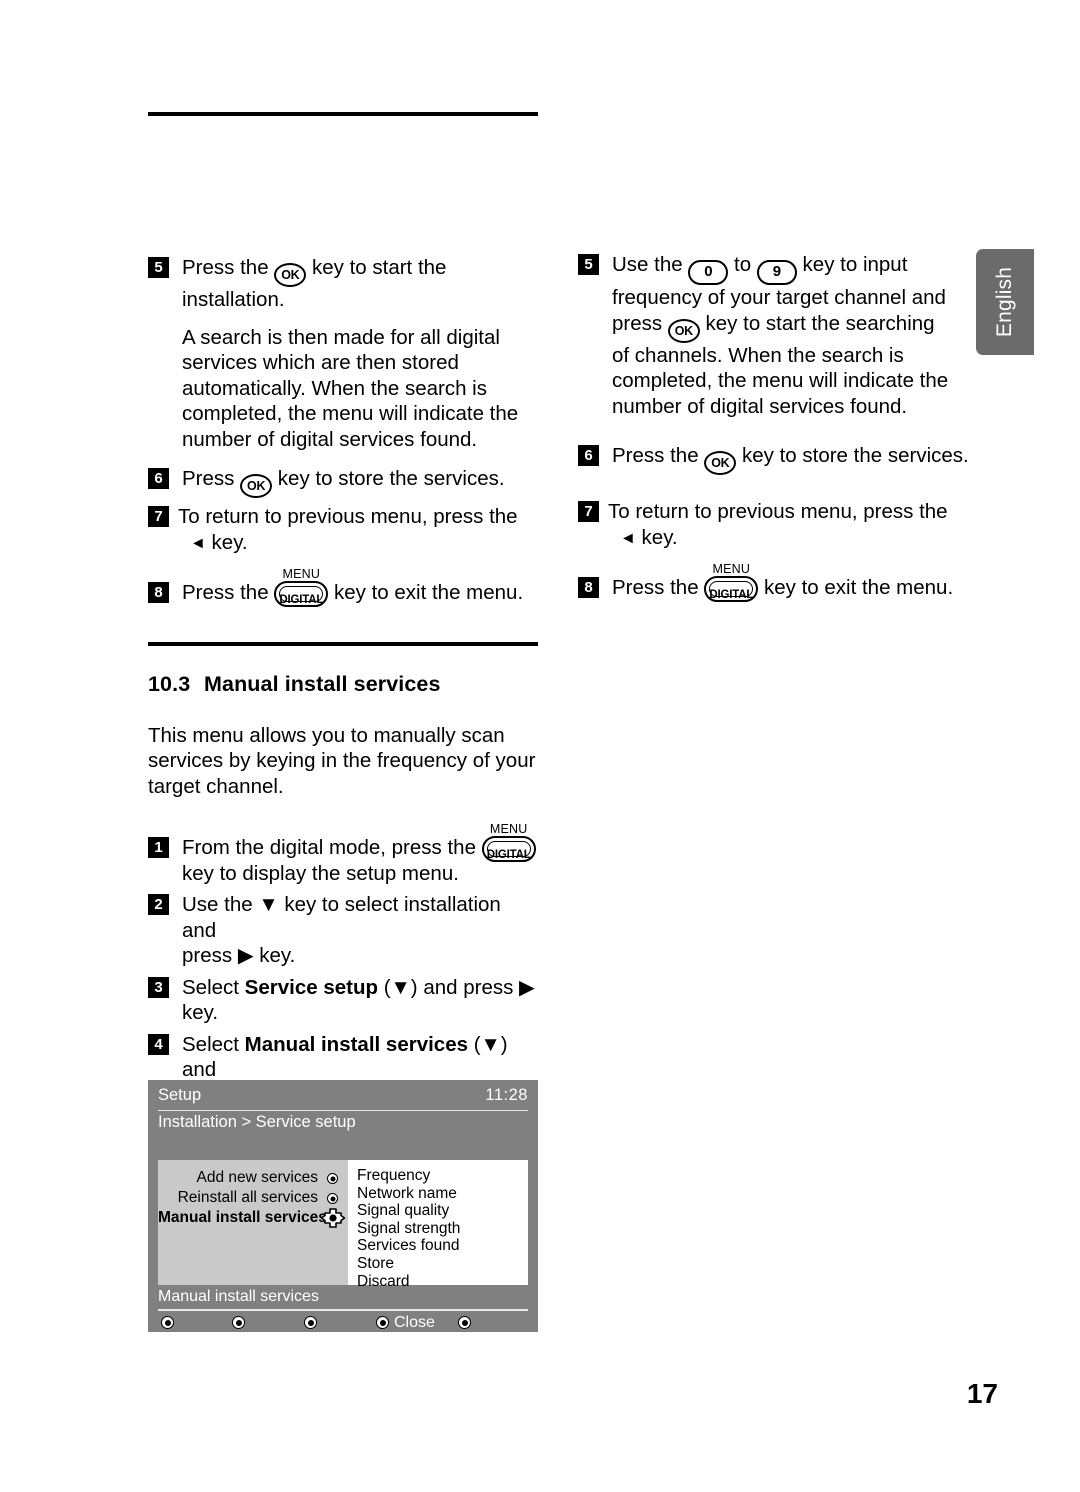 Image resolution: width=1080 pixels, height=1492 pixels. What do you see at coordinates (200, 1012) in the screenshot?
I see `step-text-c: key.` at bounding box center [200, 1012].